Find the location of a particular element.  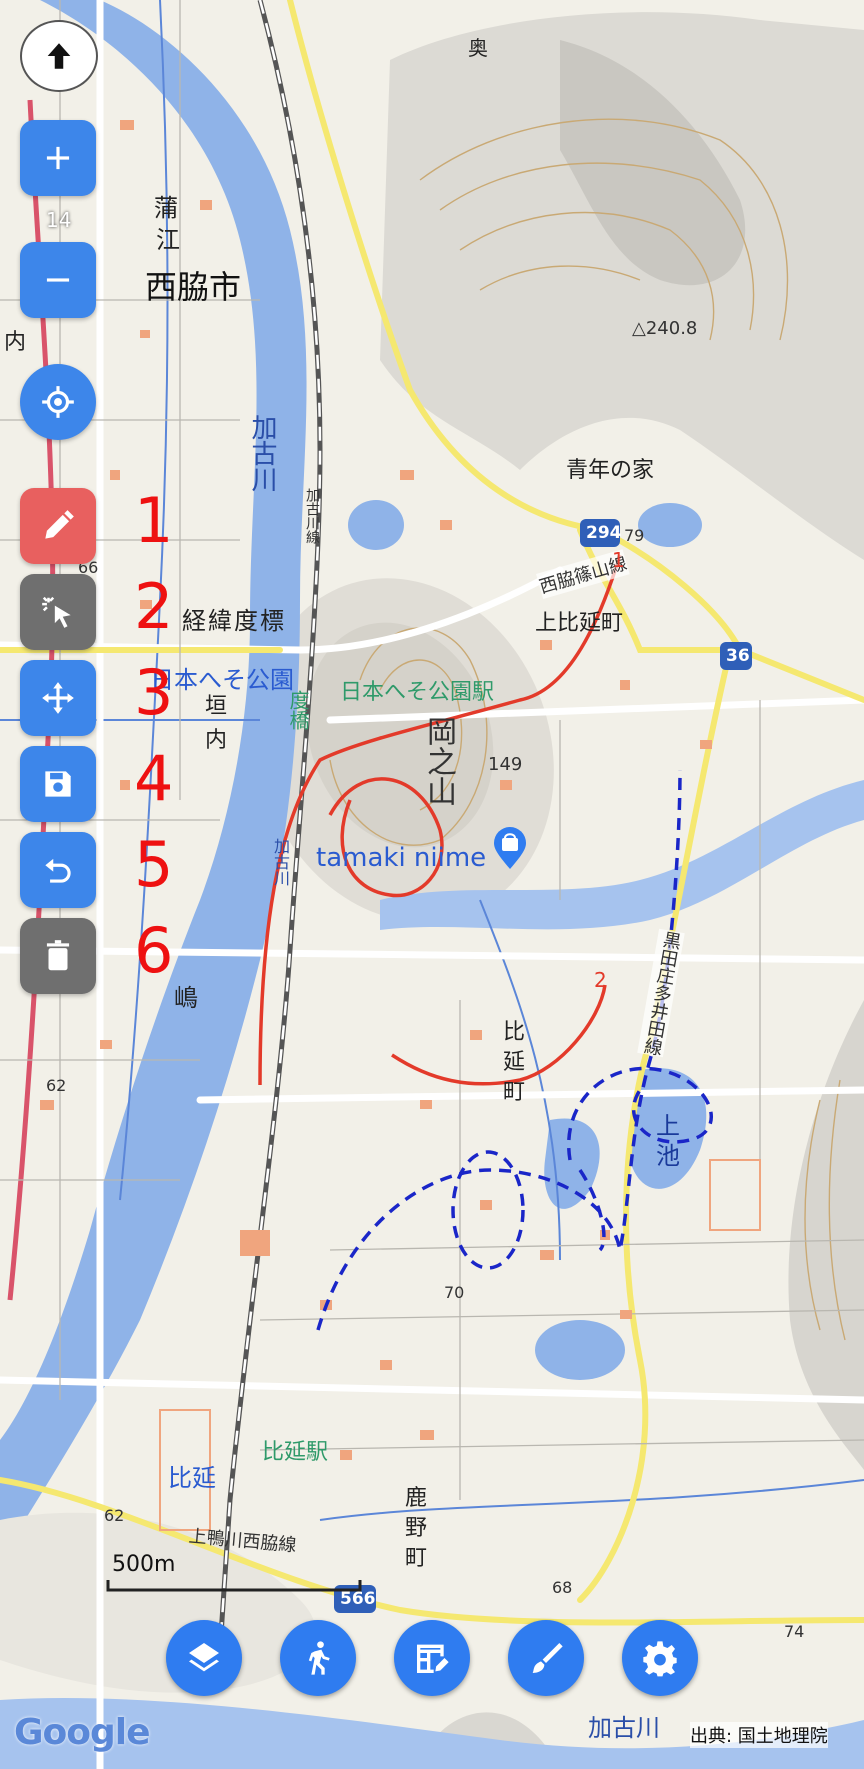

brush-button is located at coordinates (546, 1658).